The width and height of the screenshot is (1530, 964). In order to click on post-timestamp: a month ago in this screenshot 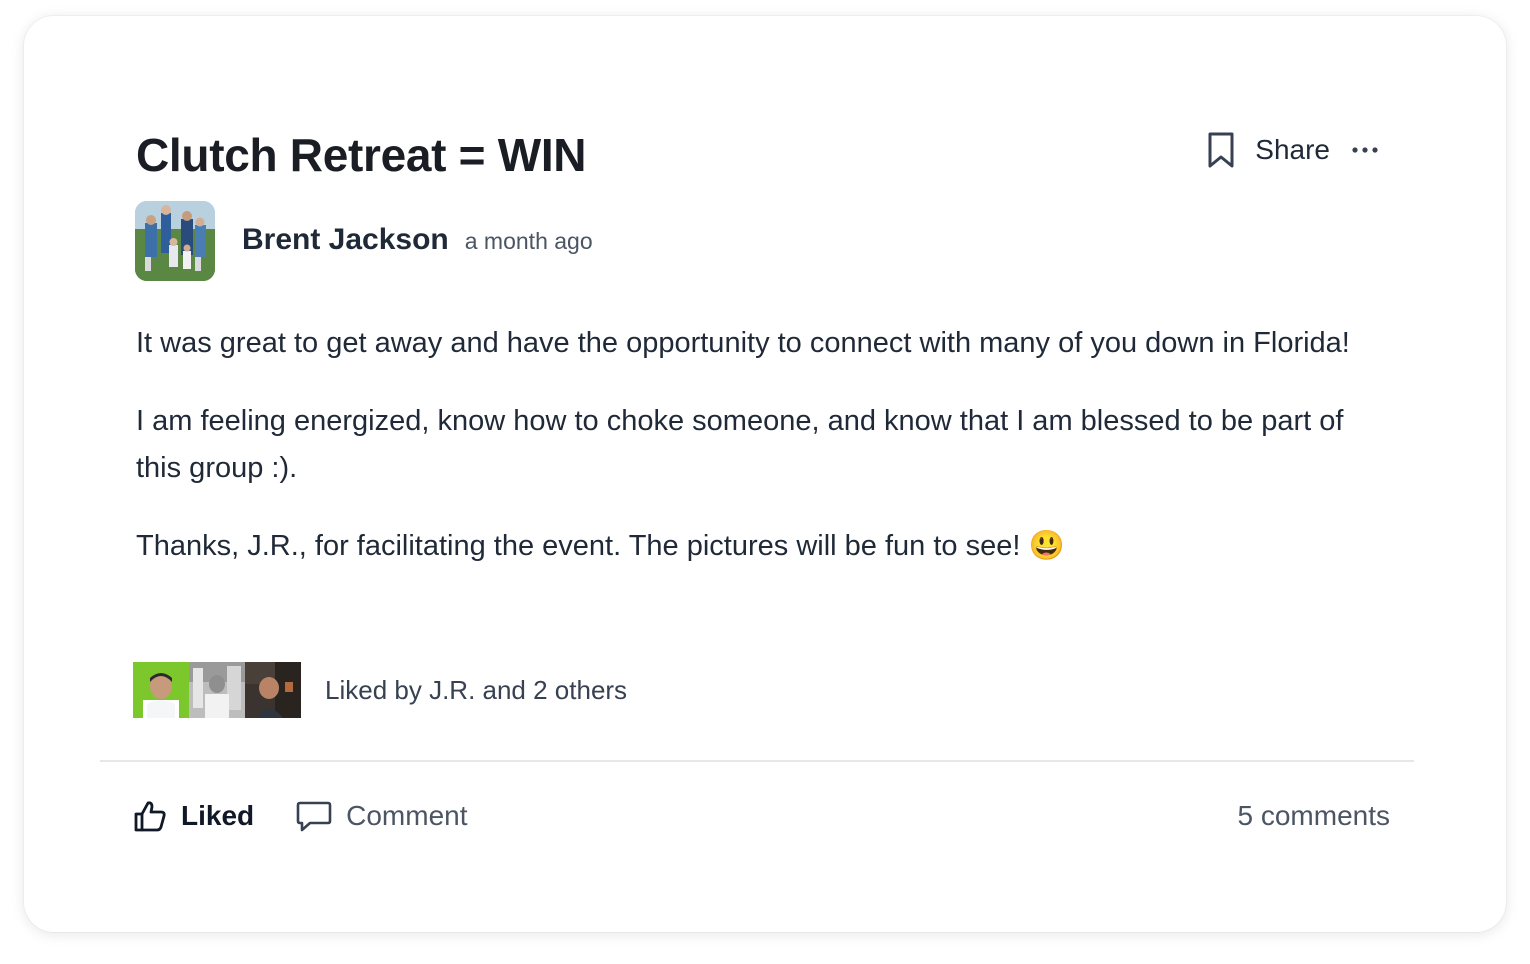, I will do `click(528, 241)`.